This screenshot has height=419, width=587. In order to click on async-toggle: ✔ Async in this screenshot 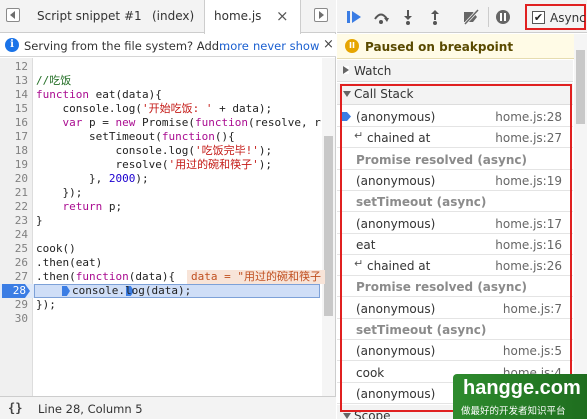, I will do `click(555, 17)`.